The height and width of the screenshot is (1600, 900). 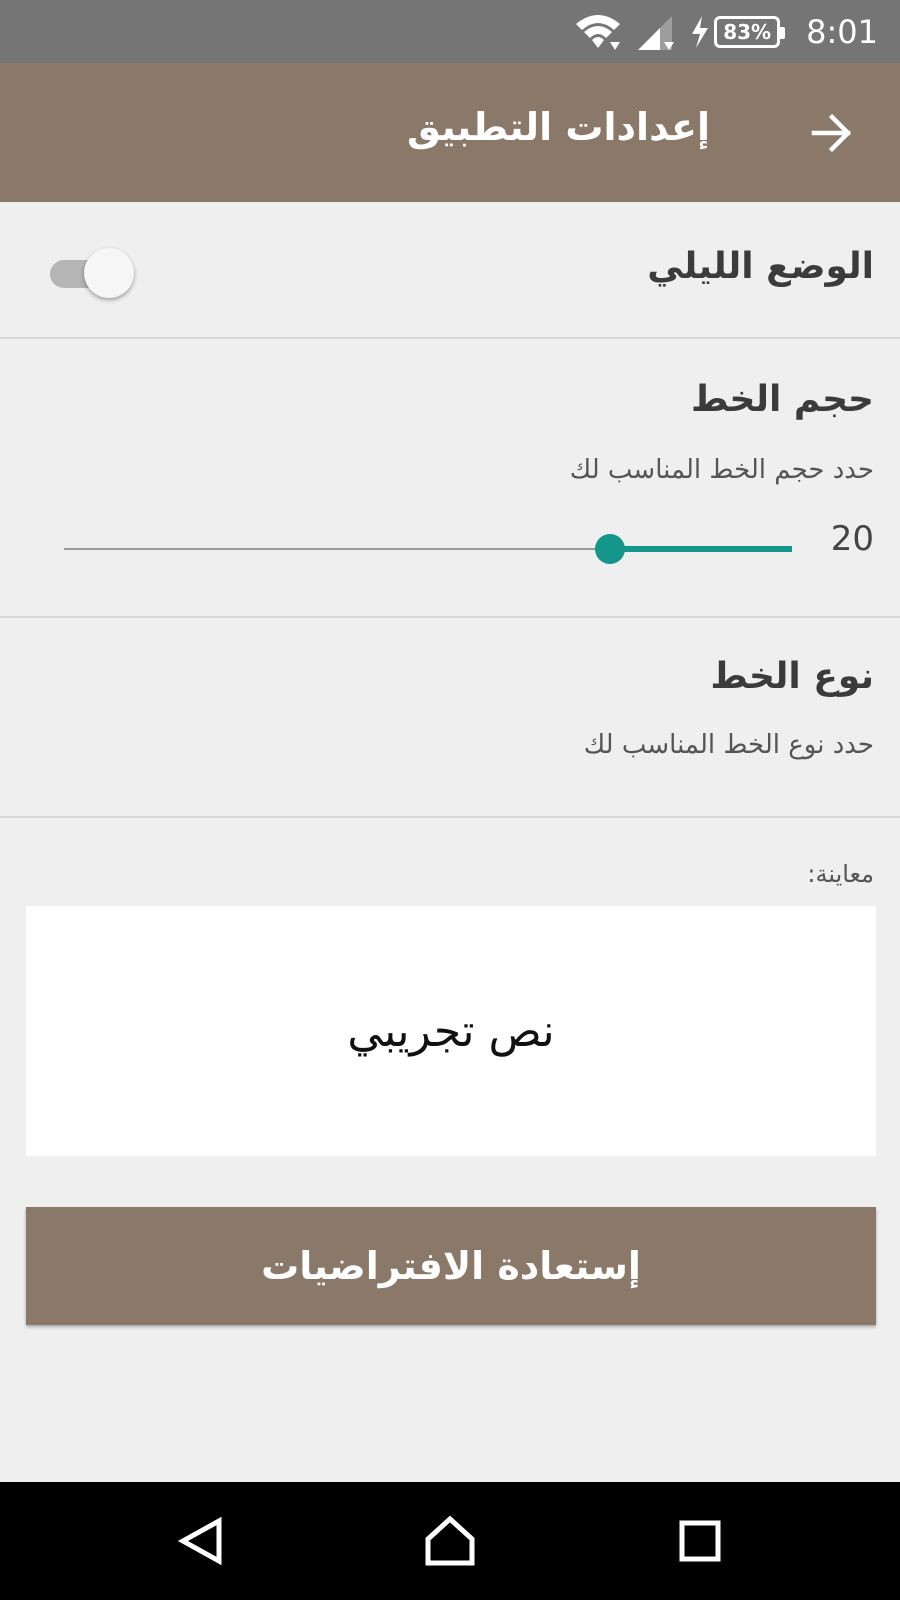 I want to click on font-type-row: نوع الخط حدد نوع الخط المناسب لك, so click(x=450, y=718).